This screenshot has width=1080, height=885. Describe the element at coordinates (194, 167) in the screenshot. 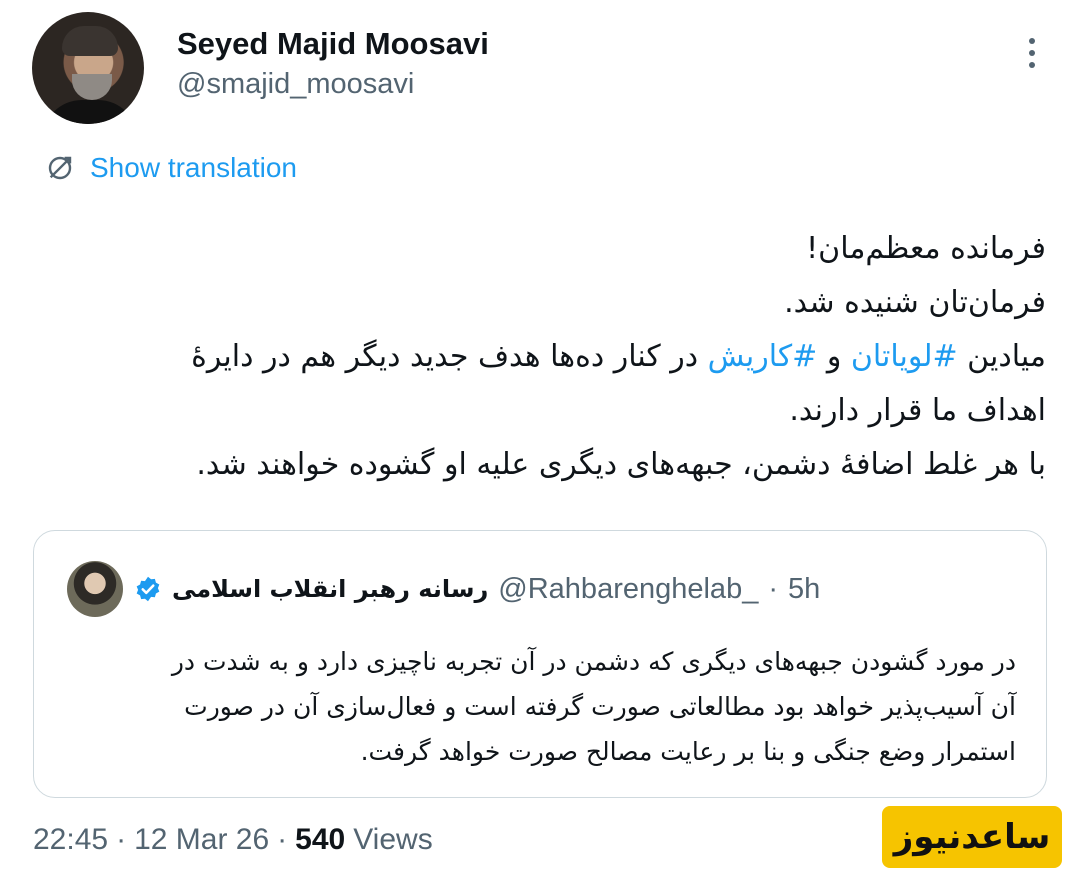

I see `translation-label: Show translation` at that location.